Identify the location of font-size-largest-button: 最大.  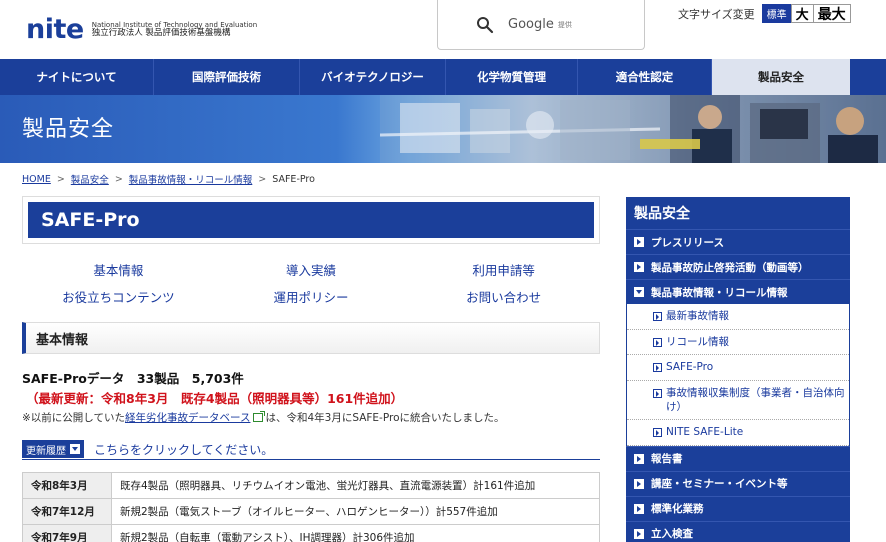
(831, 13).